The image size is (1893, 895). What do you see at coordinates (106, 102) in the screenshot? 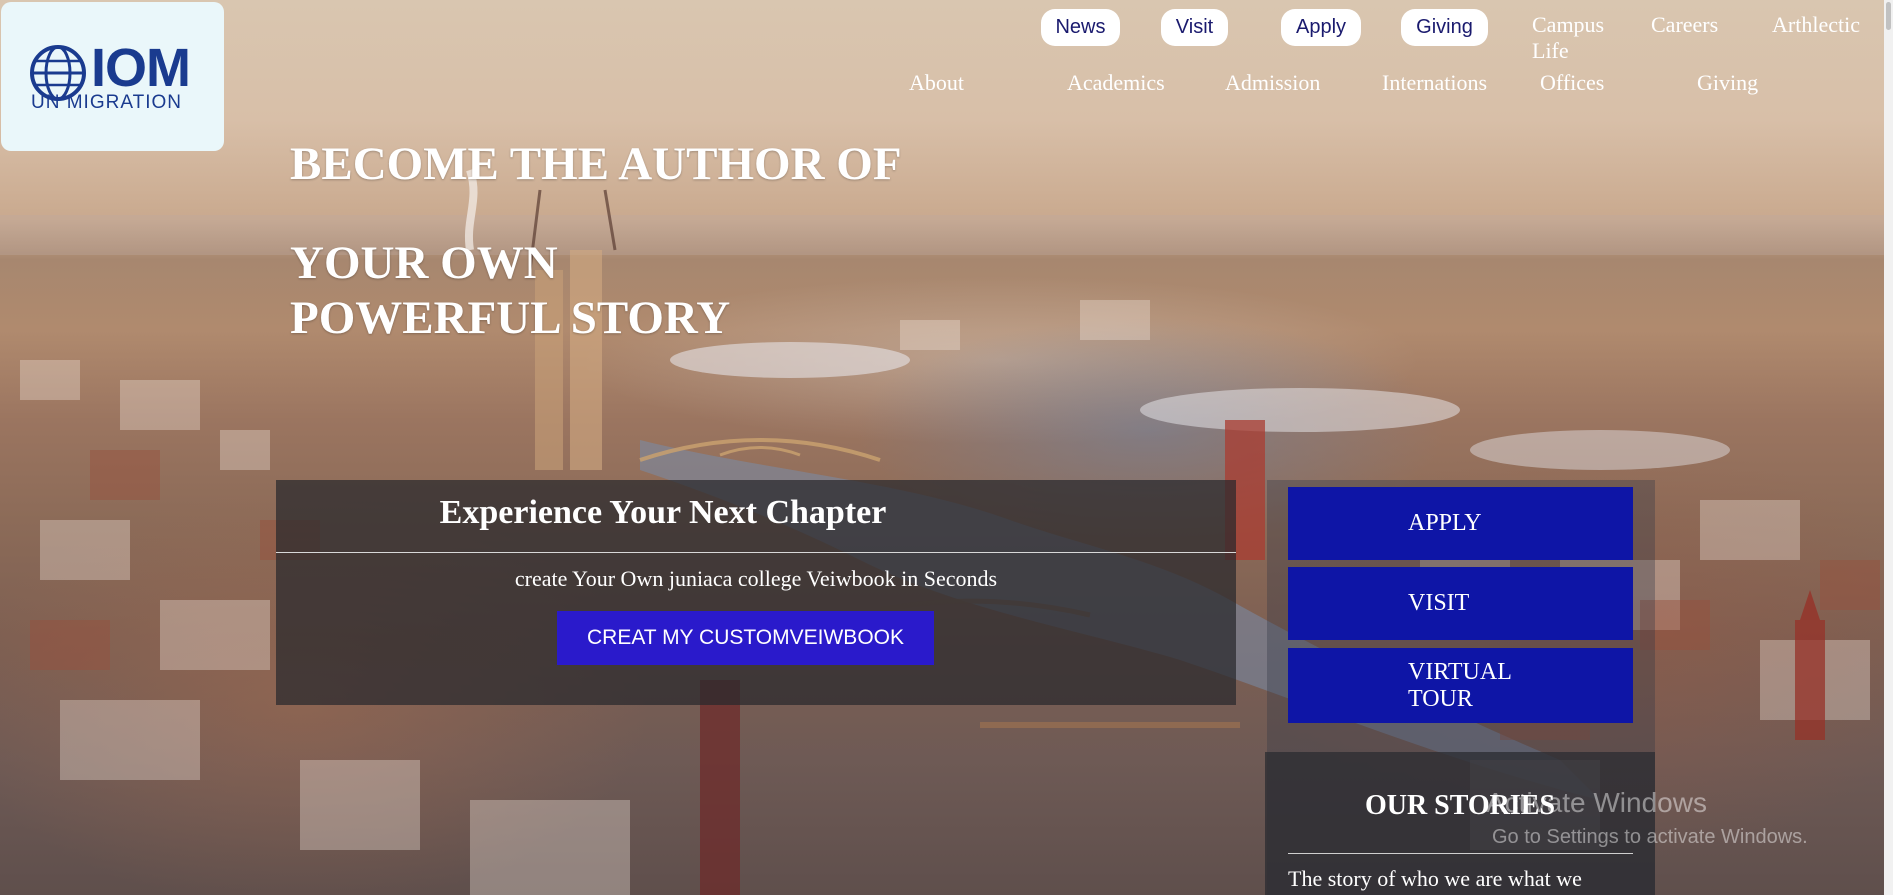
I see `logo-tagline: UN MIGRATION` at bounding box center [106, 102].